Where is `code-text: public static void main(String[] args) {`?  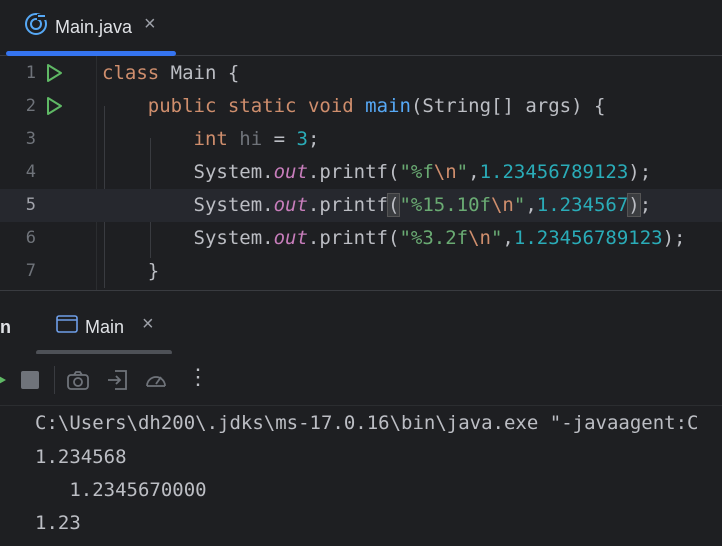
code-text: public static void main(String[] args) { is located at coordinates (376, 106).